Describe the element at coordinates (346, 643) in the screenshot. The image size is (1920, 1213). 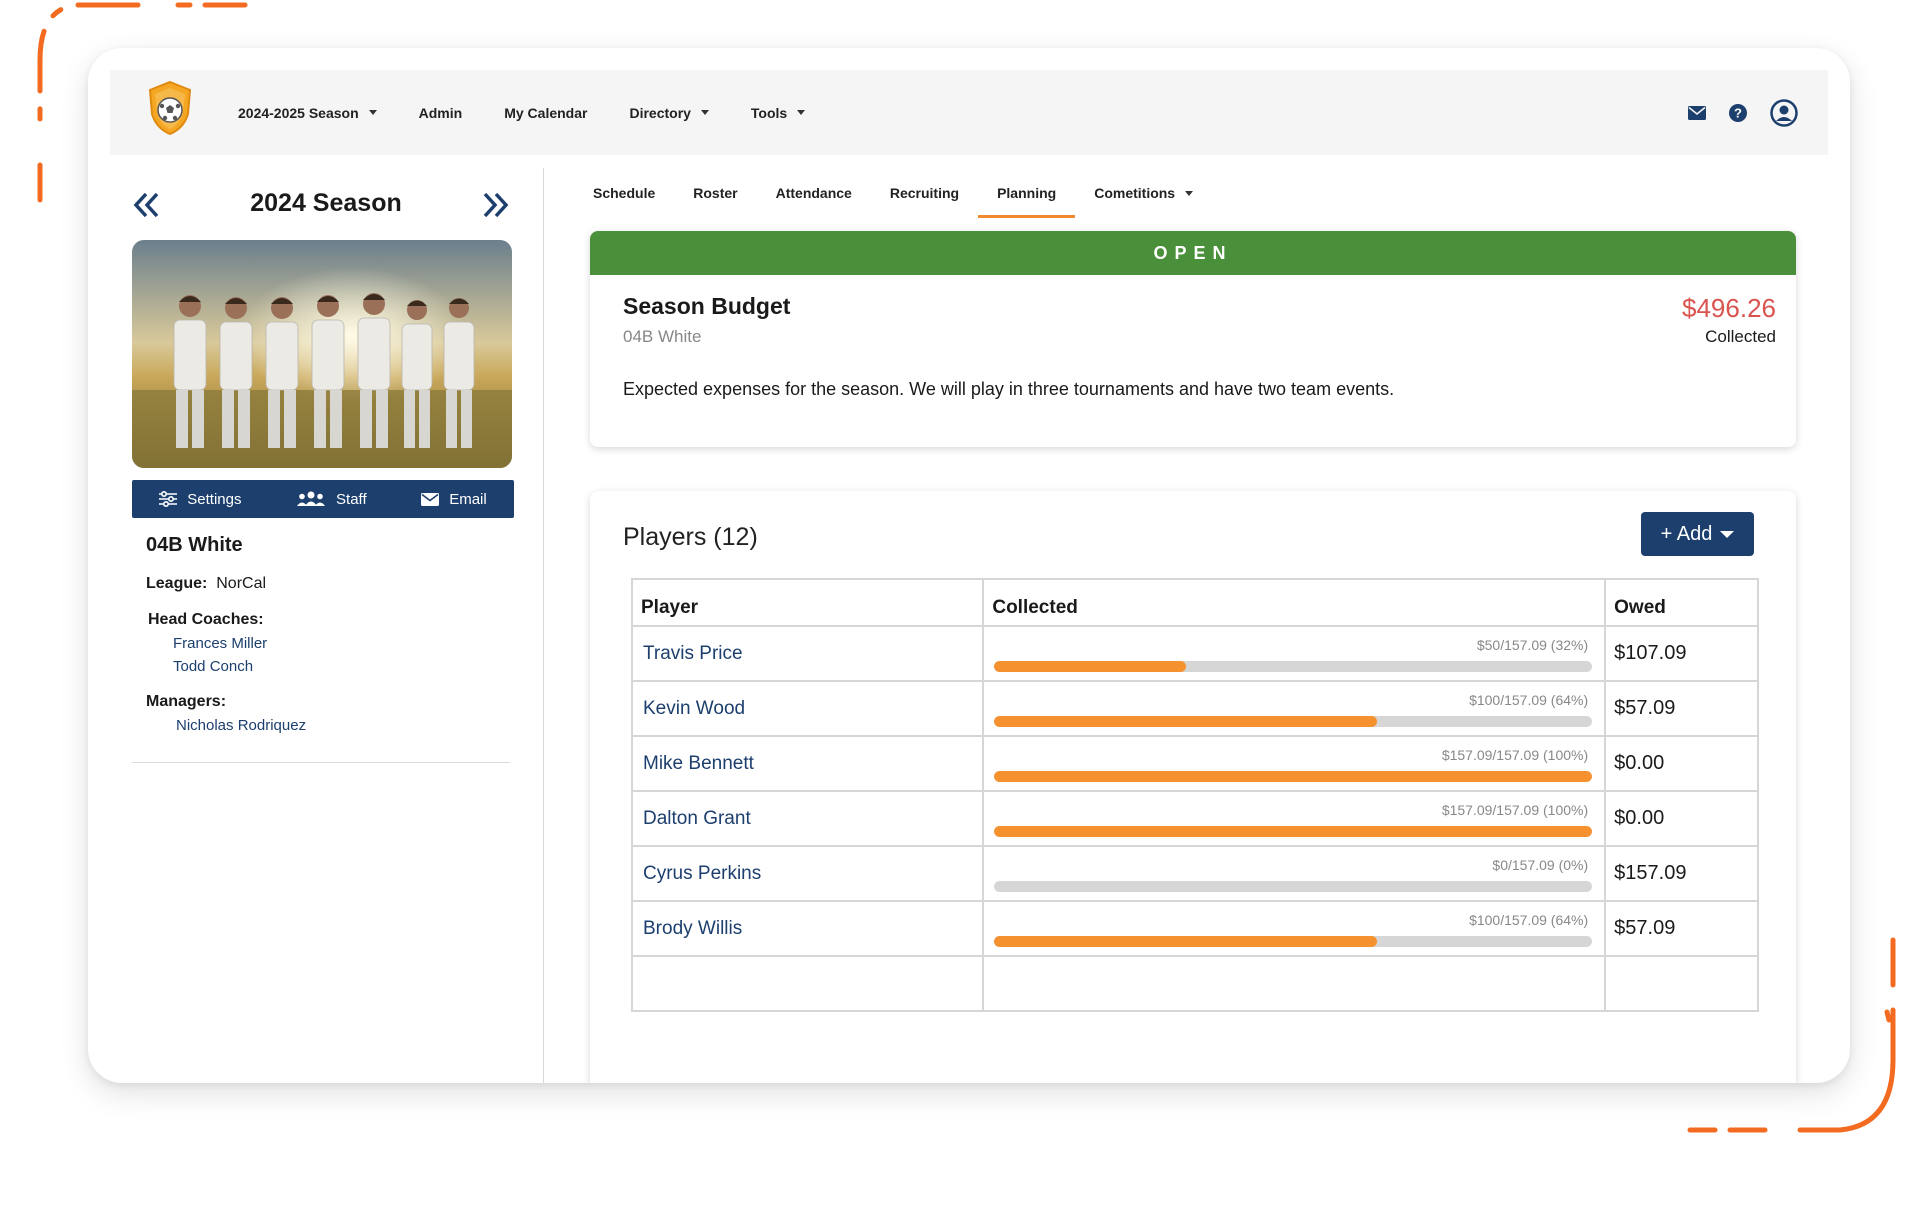
I see `head-coach-link: Frances Miller` at that location.